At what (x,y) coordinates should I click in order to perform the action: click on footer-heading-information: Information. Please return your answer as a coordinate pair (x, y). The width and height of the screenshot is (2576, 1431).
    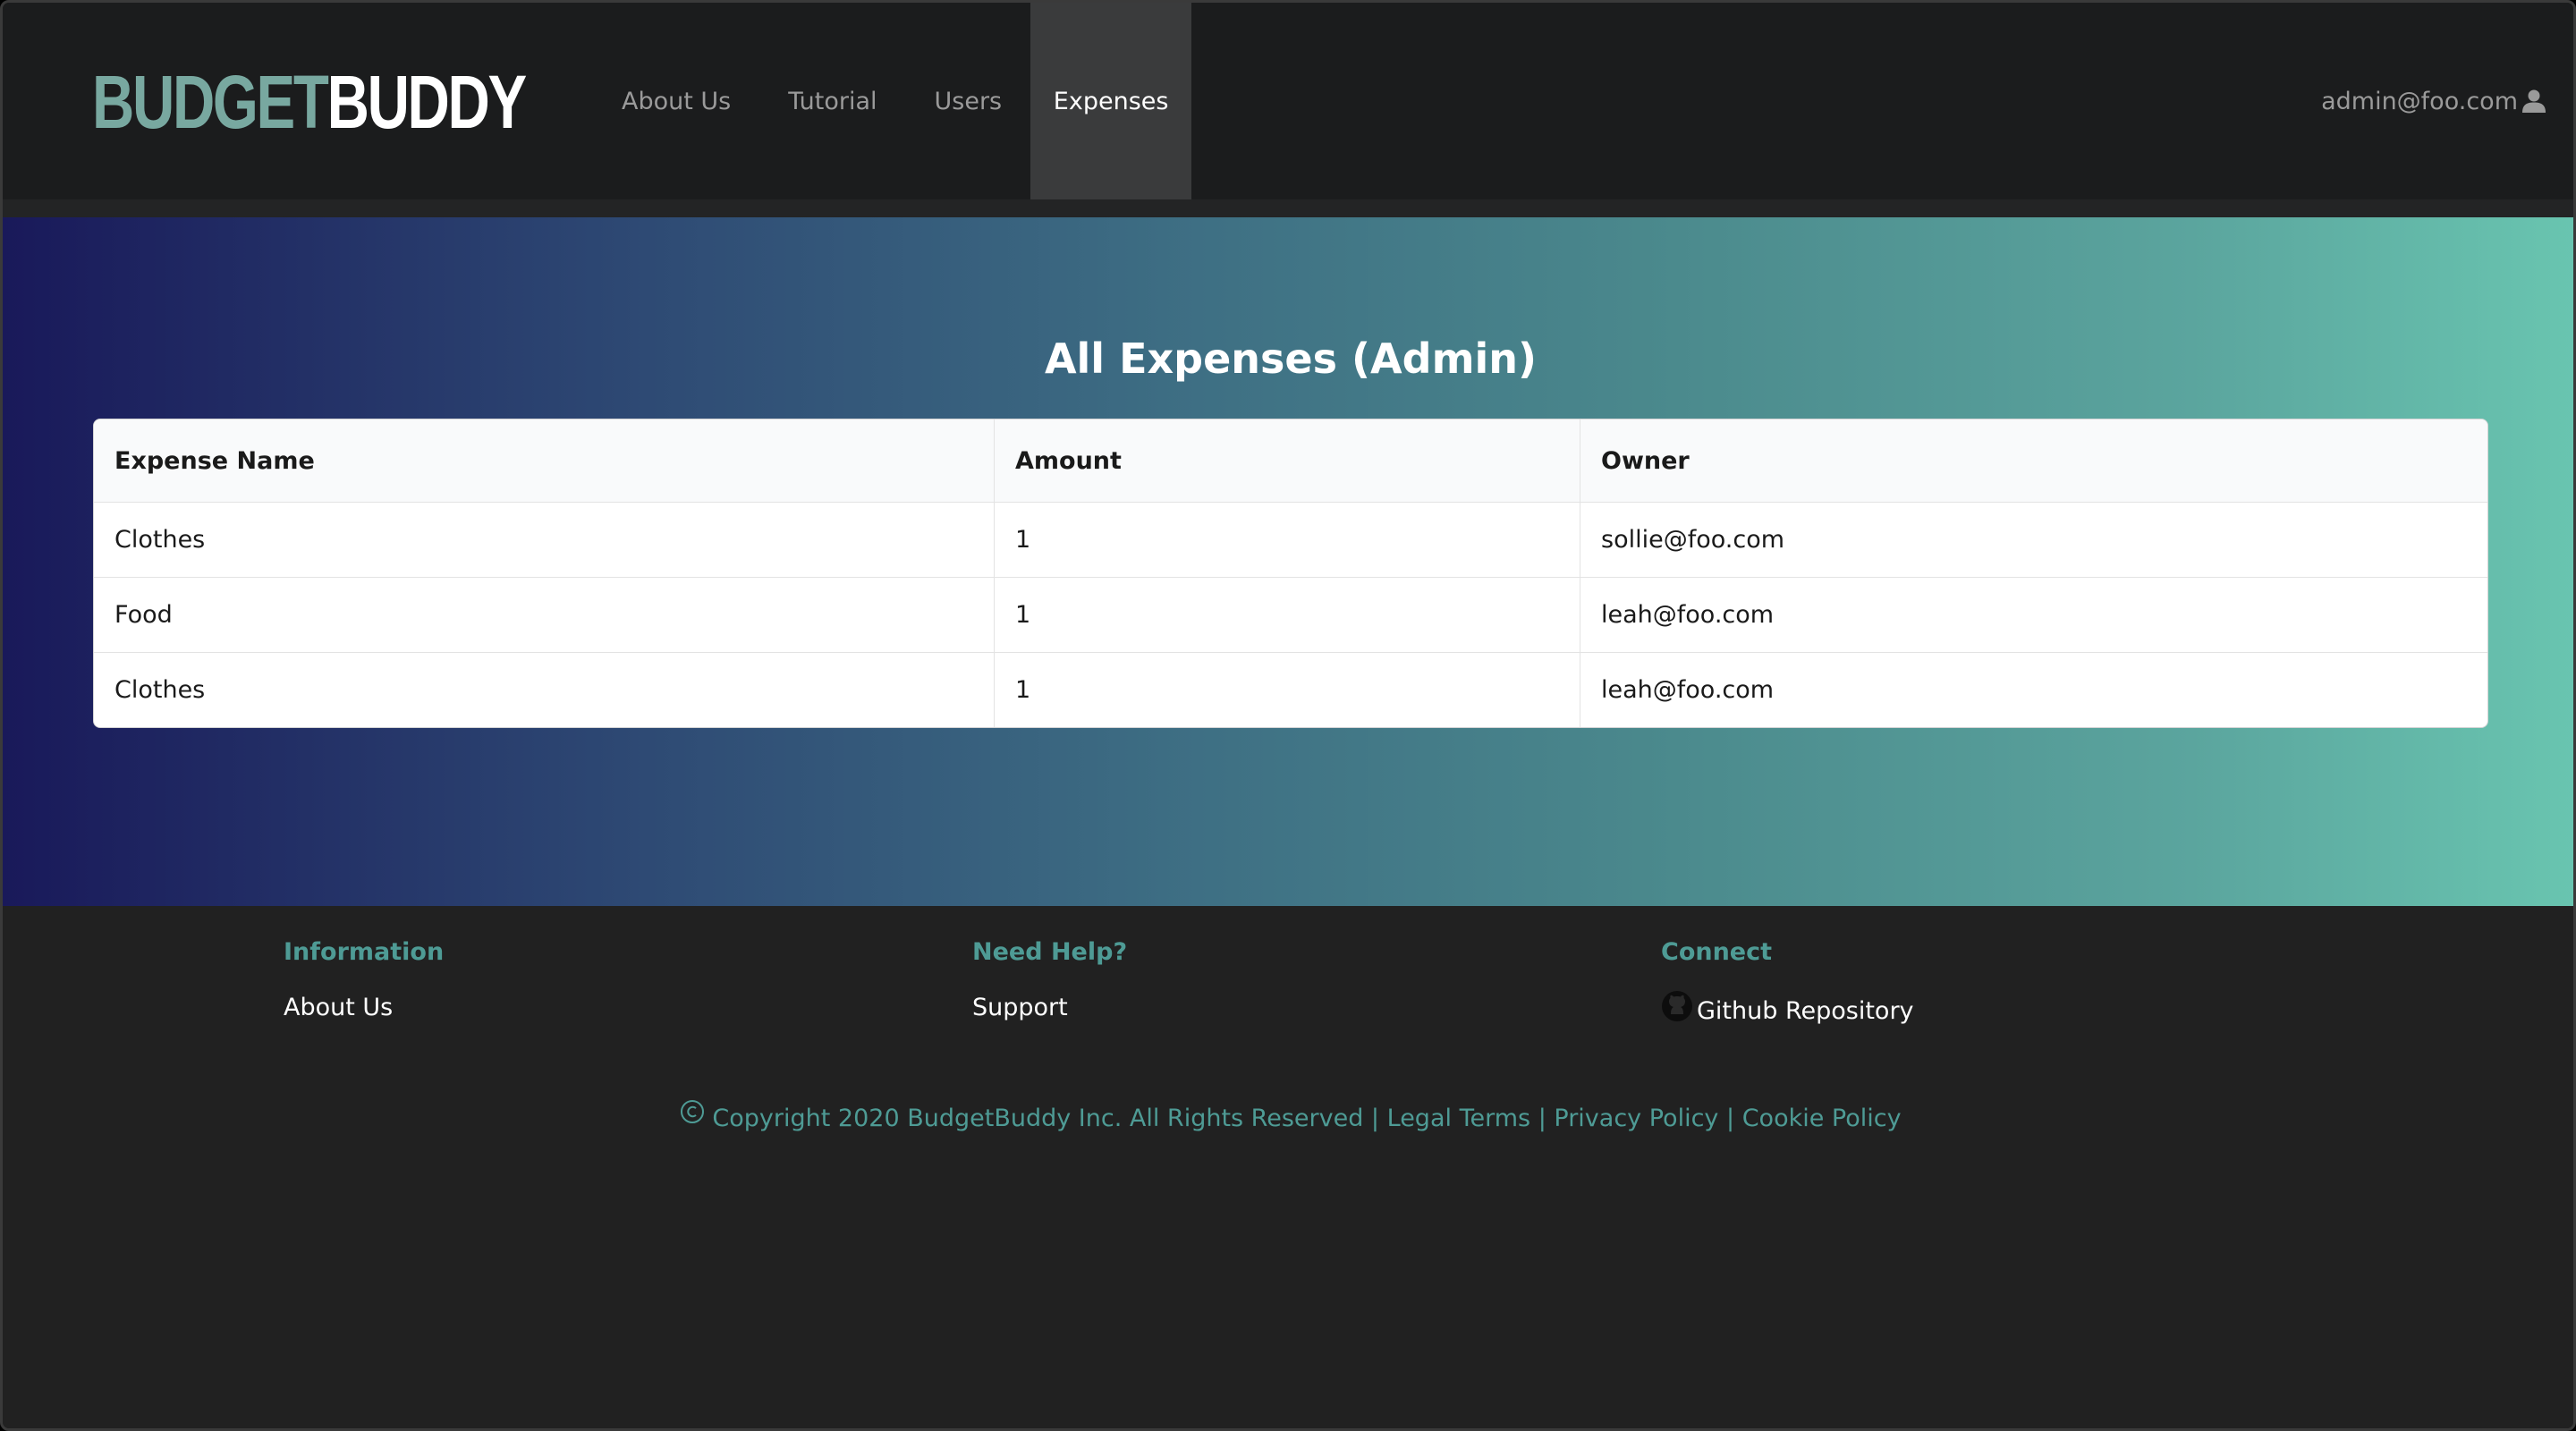
    Looking at the image, I should click on (364, 952).